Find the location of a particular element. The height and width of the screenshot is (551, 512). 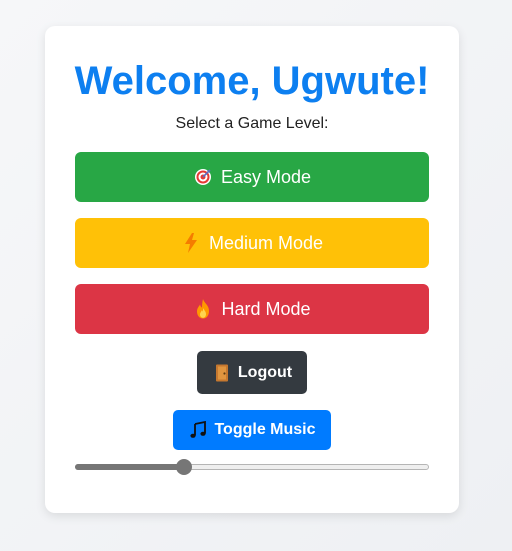

level-prompt: Select a Game Level: is located at coordinates (252, 123).